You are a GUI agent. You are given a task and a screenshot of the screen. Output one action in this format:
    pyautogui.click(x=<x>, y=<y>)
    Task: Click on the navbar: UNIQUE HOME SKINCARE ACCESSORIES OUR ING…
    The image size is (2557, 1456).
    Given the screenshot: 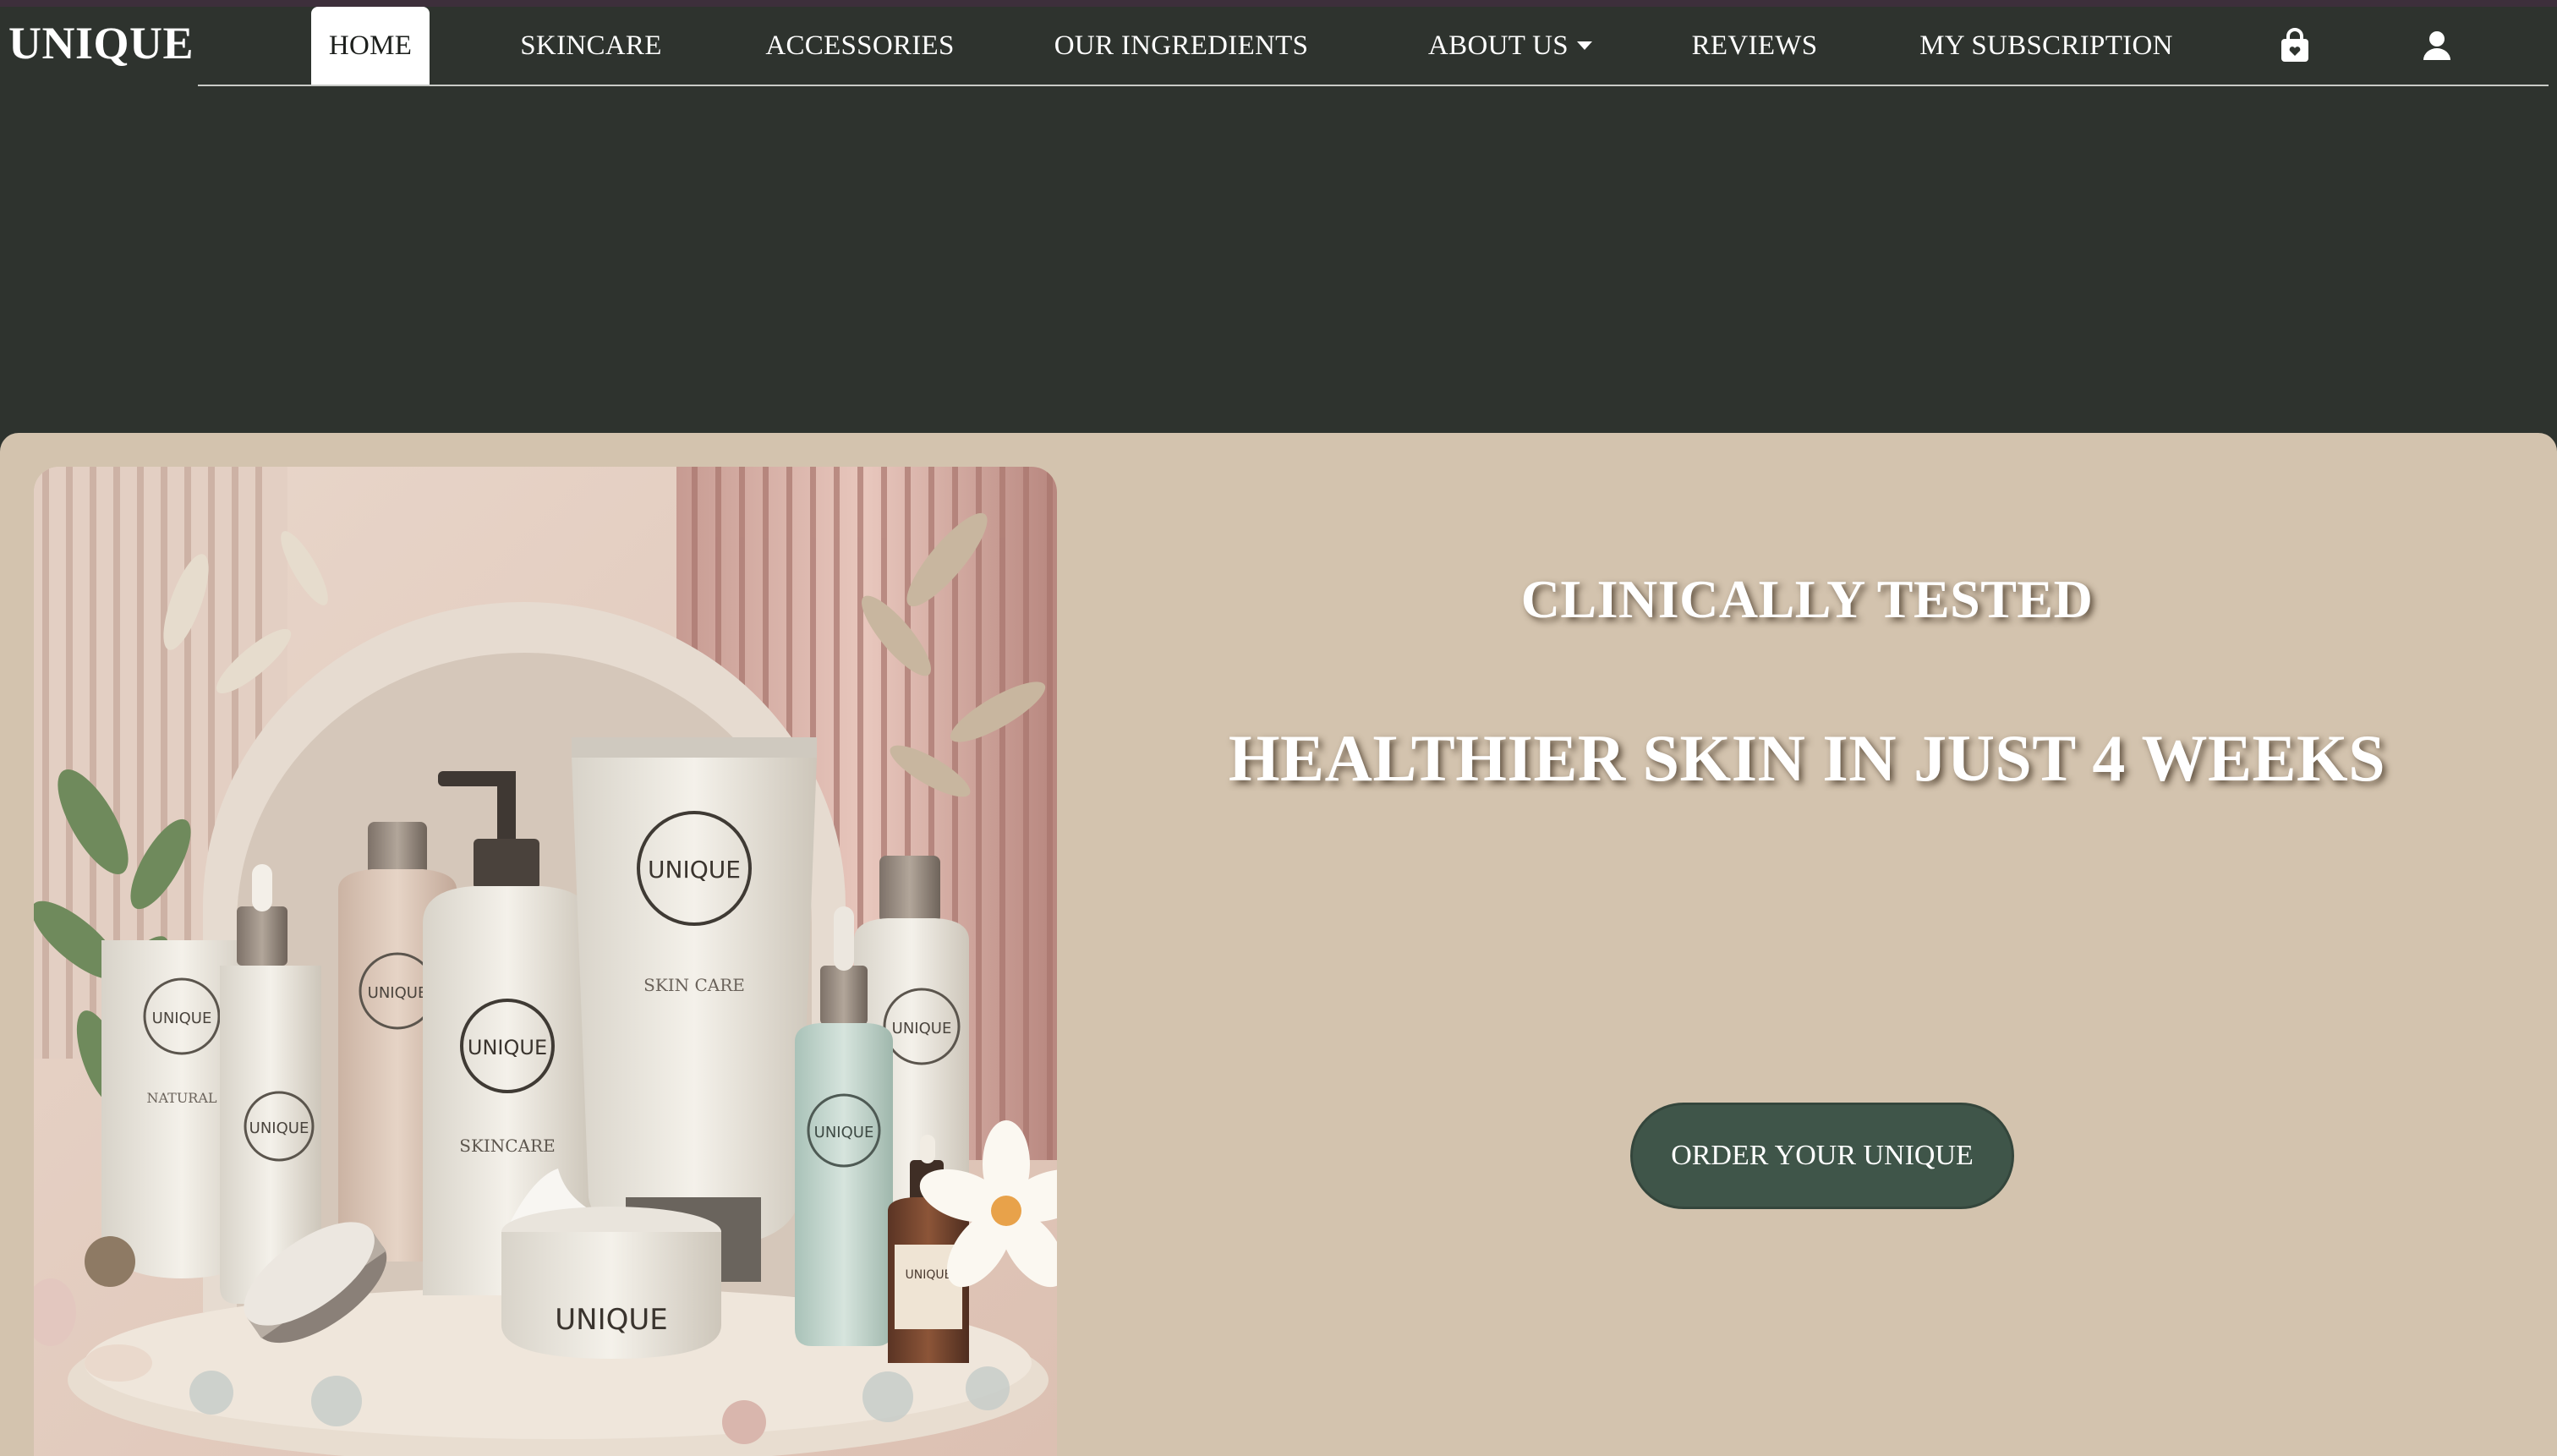 What is the action you would take?
    pyautogui.click(x=1278, y=46)
    